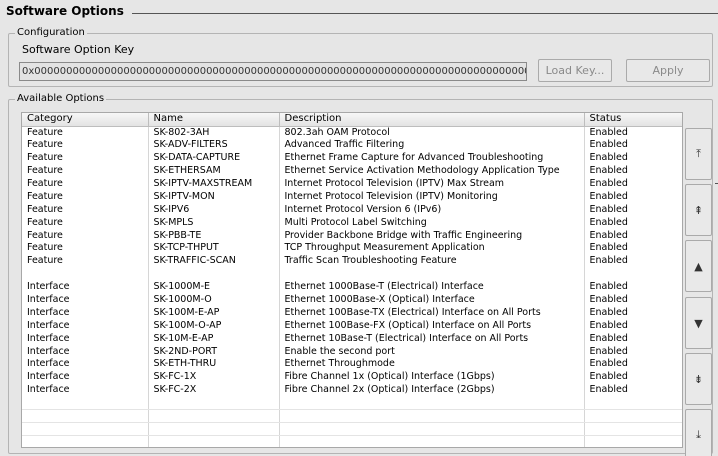 Image resolution: width=718 pixels, height=456 pixels. I want to click on cell-category, so click(85, 274).